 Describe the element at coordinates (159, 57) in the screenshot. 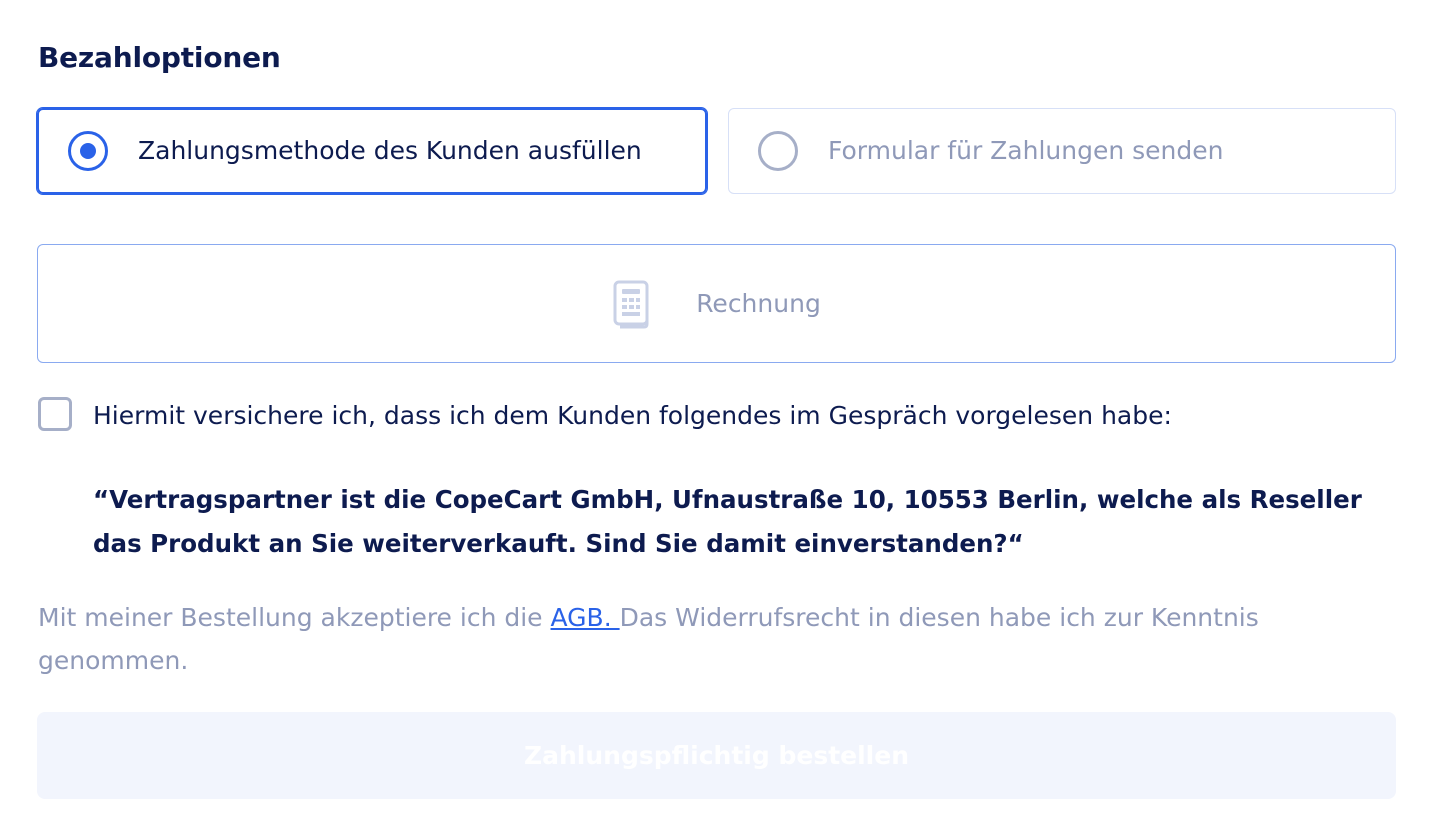

I see `section-title: Bezahloptionen` at that location.